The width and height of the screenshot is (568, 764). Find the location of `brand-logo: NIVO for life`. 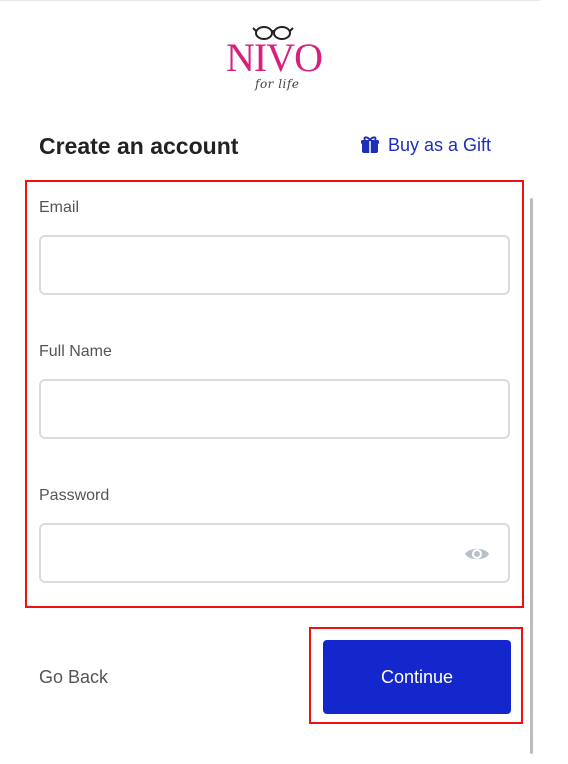

brand-logo: NIVO for life is located at coordinates (279, 61).